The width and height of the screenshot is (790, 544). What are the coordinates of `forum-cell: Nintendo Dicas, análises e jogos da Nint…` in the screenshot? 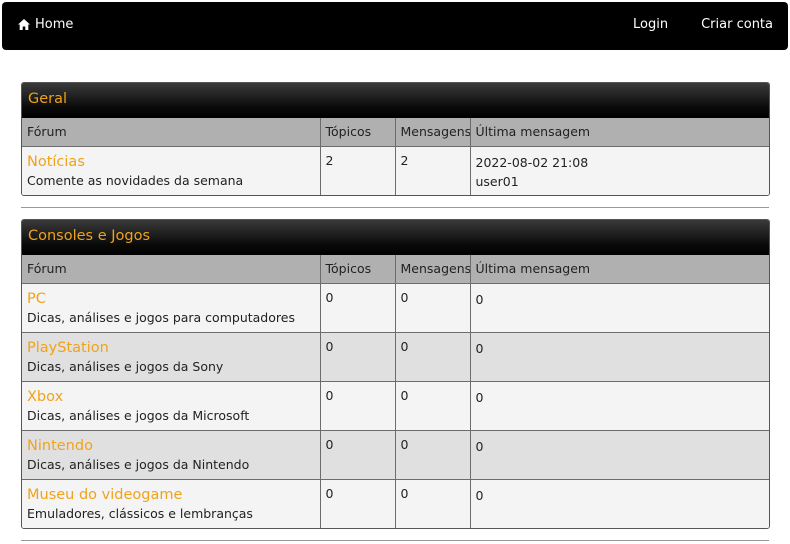 It's located at (171, 455).